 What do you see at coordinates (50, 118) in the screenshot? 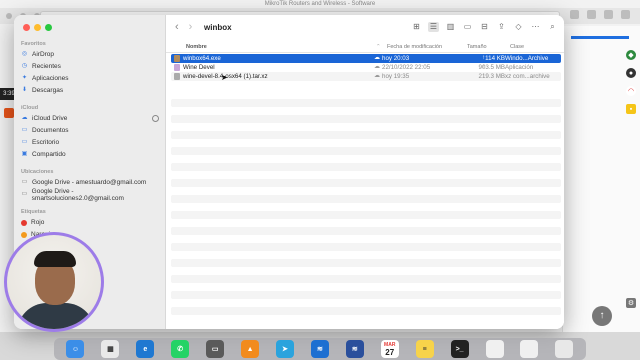
I see `sidebar-item-label: iCloud Drive` at bounding box center [50, 118].